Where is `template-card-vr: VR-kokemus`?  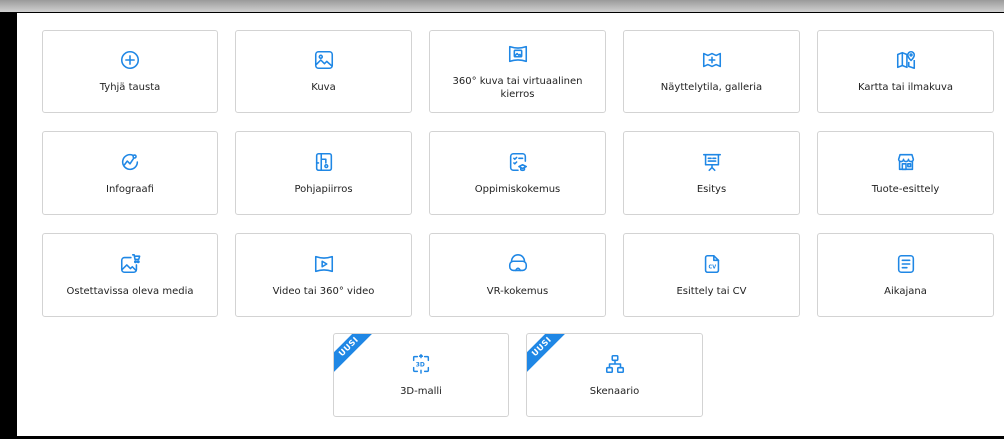 template-card-vr: VR-kokemus is located at coordinates (517, 275).